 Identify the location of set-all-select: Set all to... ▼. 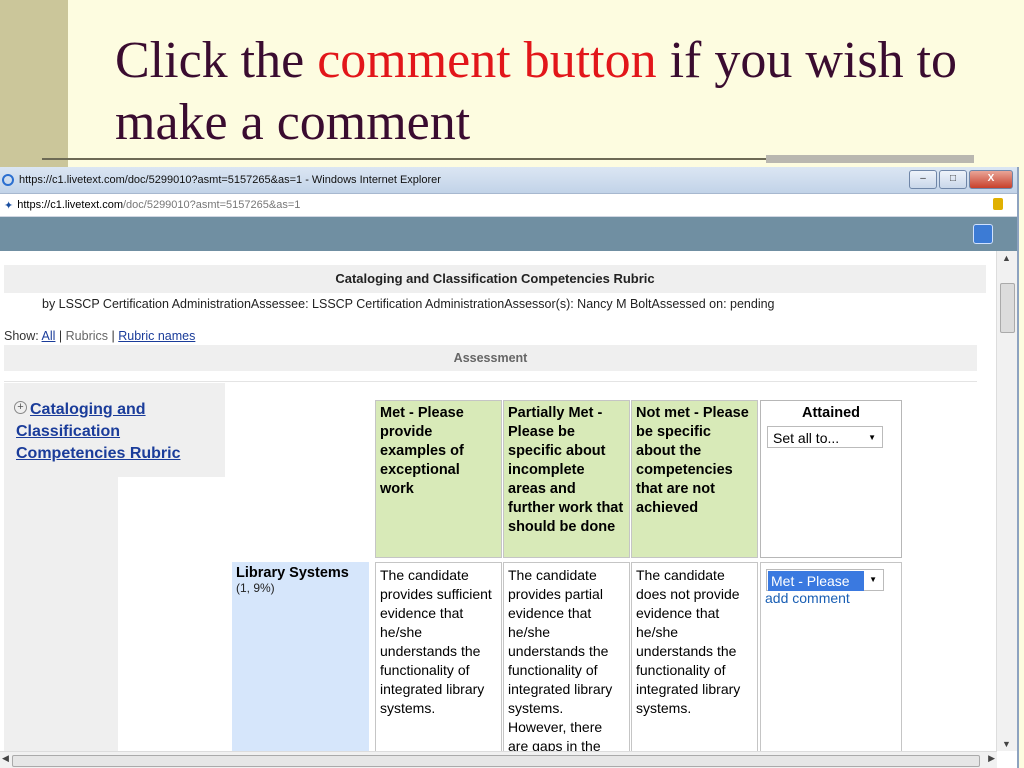
(825, 437).